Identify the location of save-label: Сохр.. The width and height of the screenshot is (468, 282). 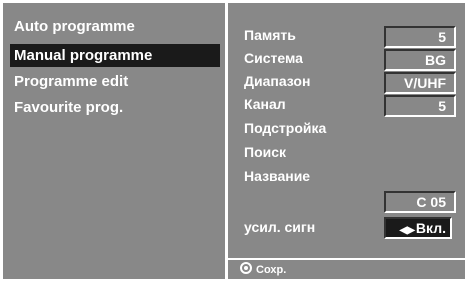
(271, 270).